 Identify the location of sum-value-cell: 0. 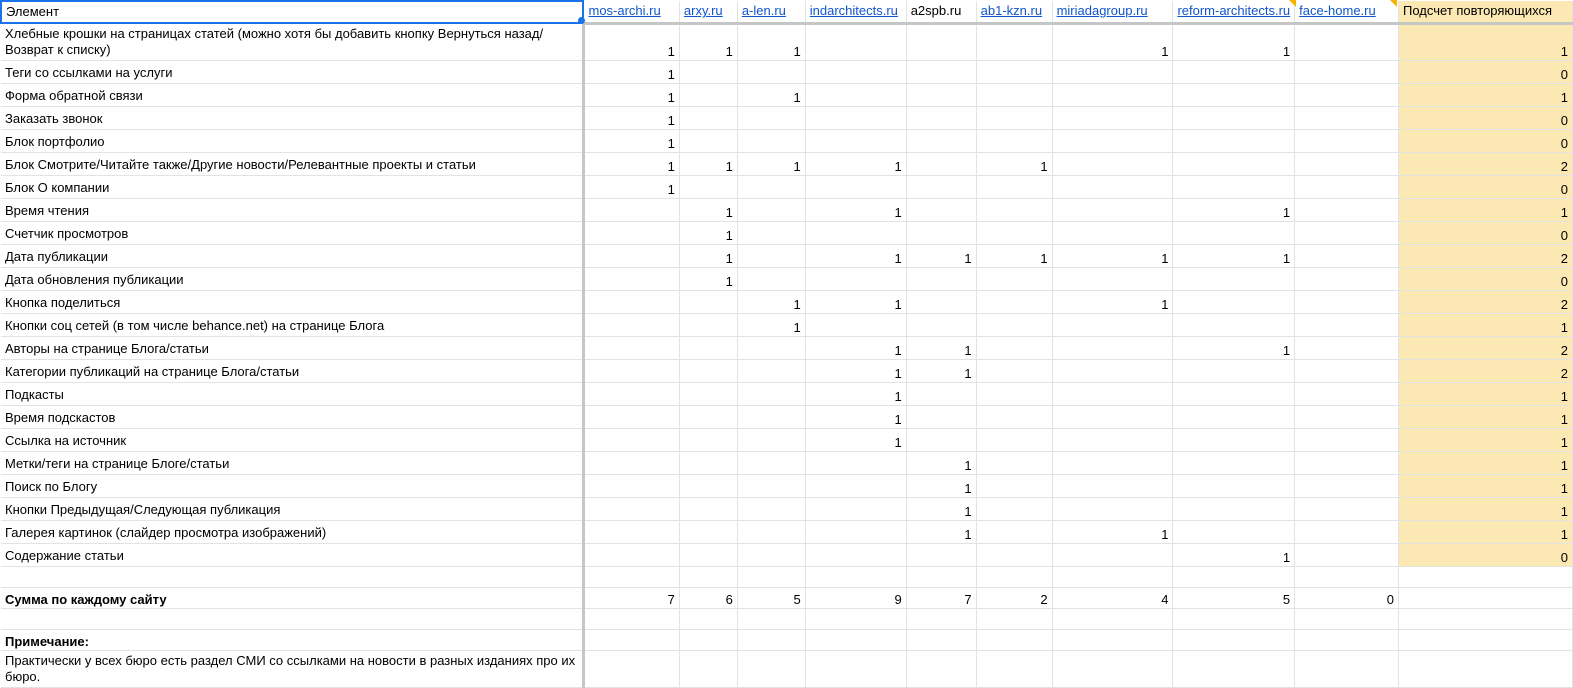
(1347, 598).